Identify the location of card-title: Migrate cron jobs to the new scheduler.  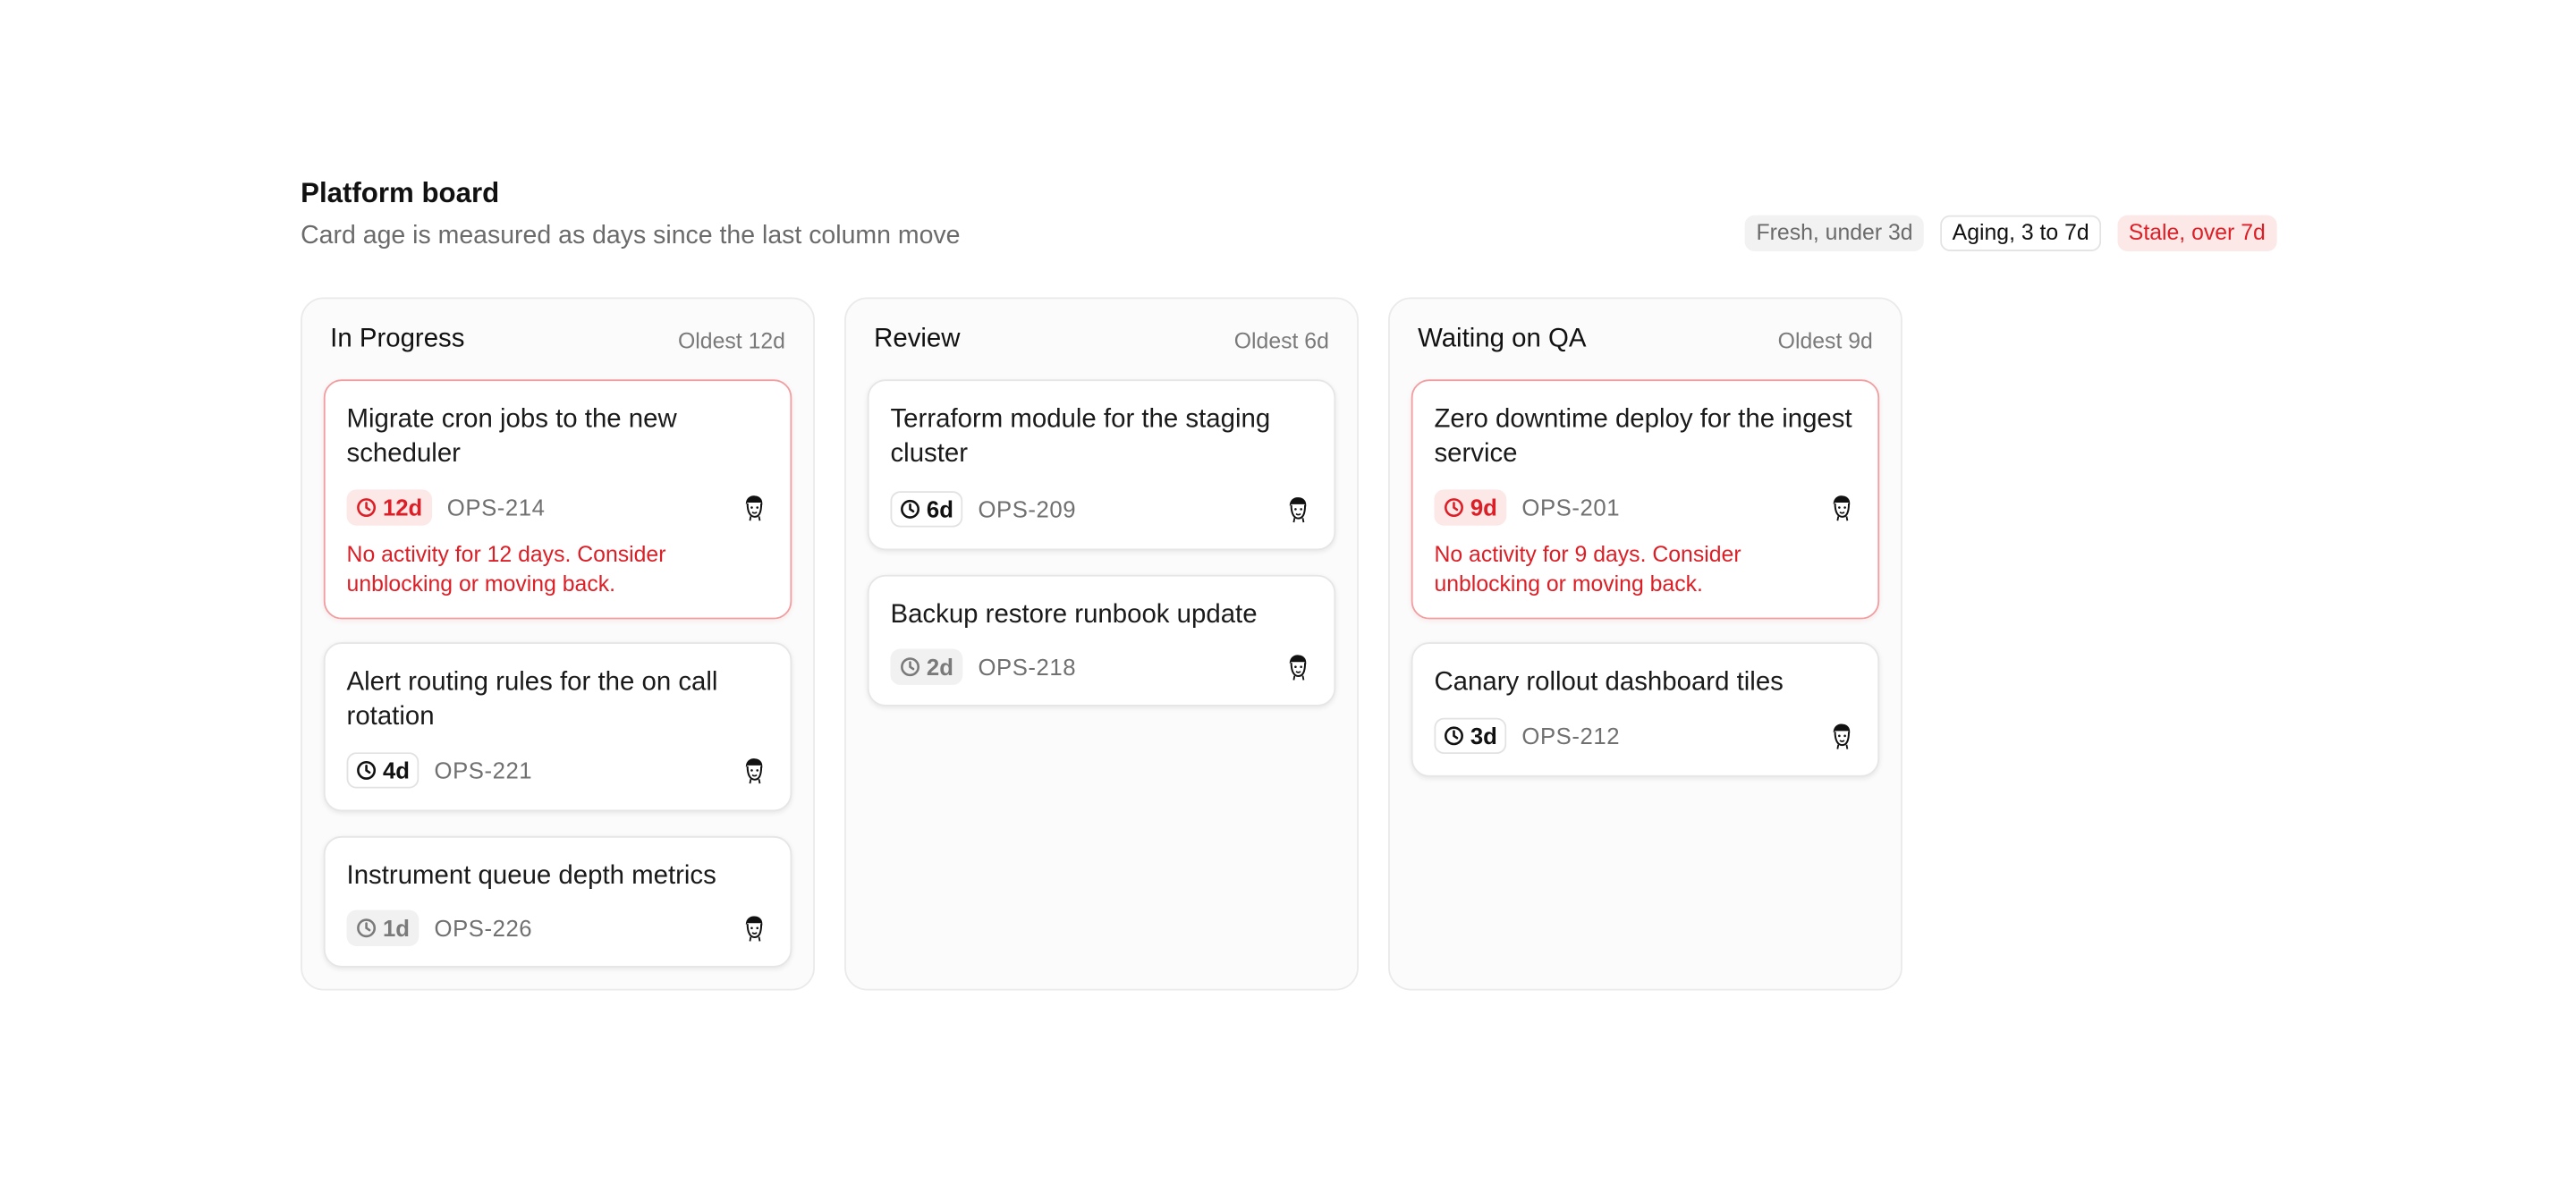
(511, 437).